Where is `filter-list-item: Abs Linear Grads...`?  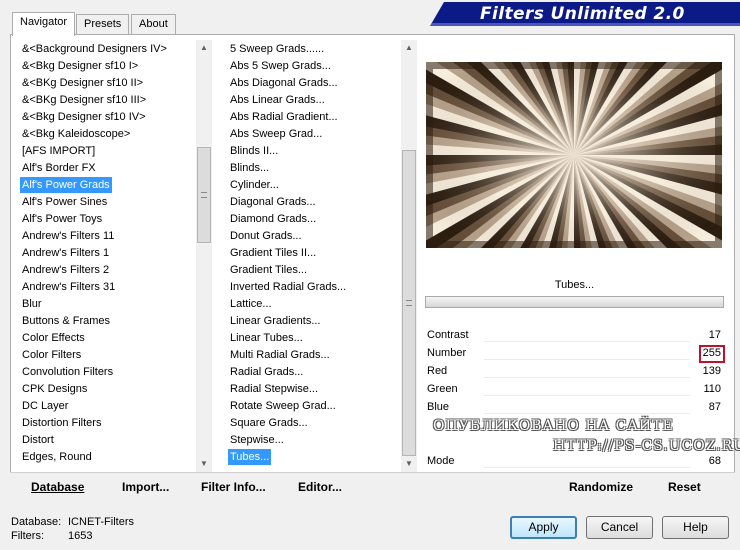 filter-list-item: Abs Linear Grads... is located at coordinates (277, 100).